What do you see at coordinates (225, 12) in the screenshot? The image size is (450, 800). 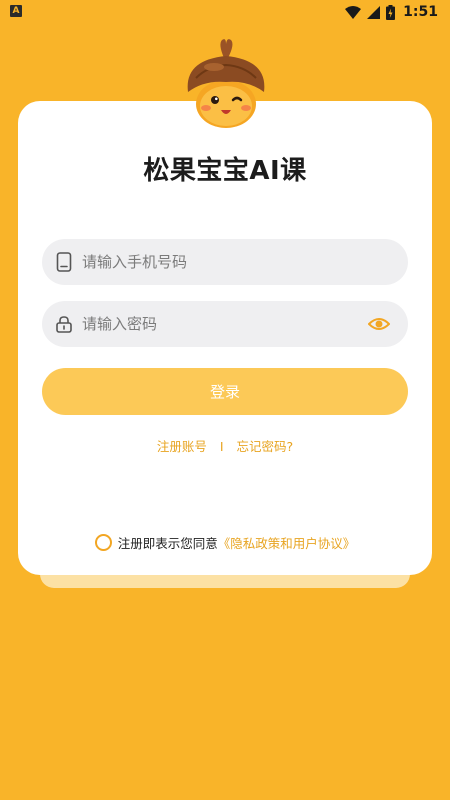 I see `status-bar: A 1:51` at bounding box center [225, 12].